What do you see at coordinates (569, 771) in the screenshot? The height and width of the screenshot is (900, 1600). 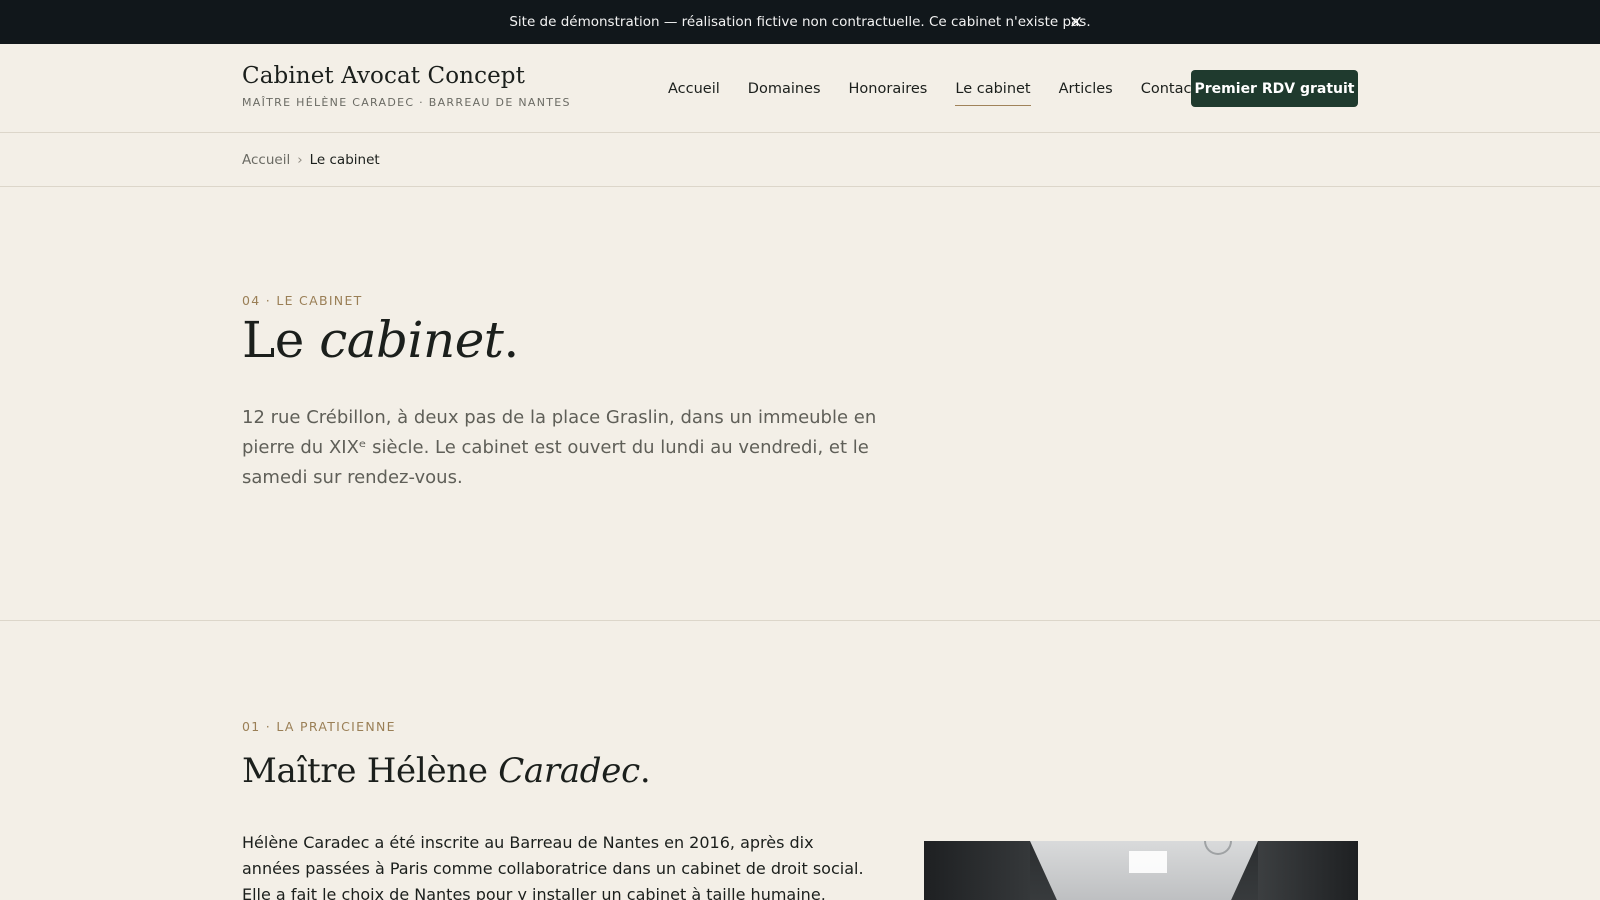 I see `practitioner-title-italic: Caradec` at bounding box center [569, 771].